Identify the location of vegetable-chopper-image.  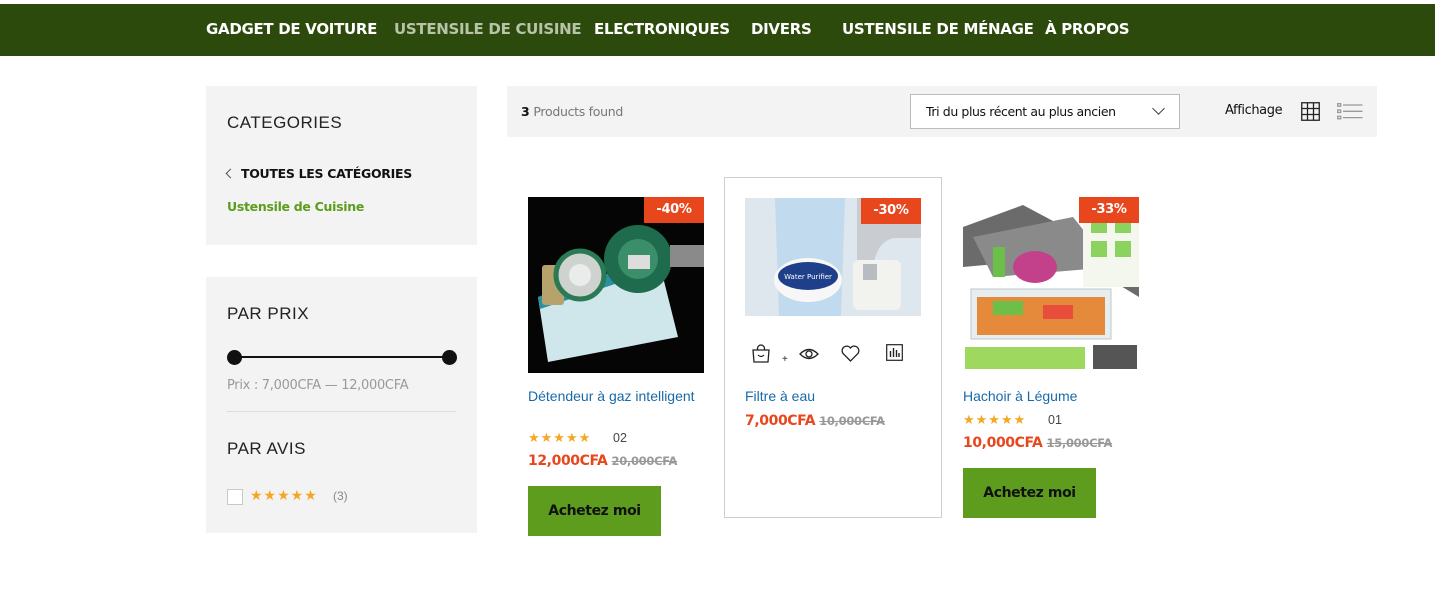
(1051, 285).